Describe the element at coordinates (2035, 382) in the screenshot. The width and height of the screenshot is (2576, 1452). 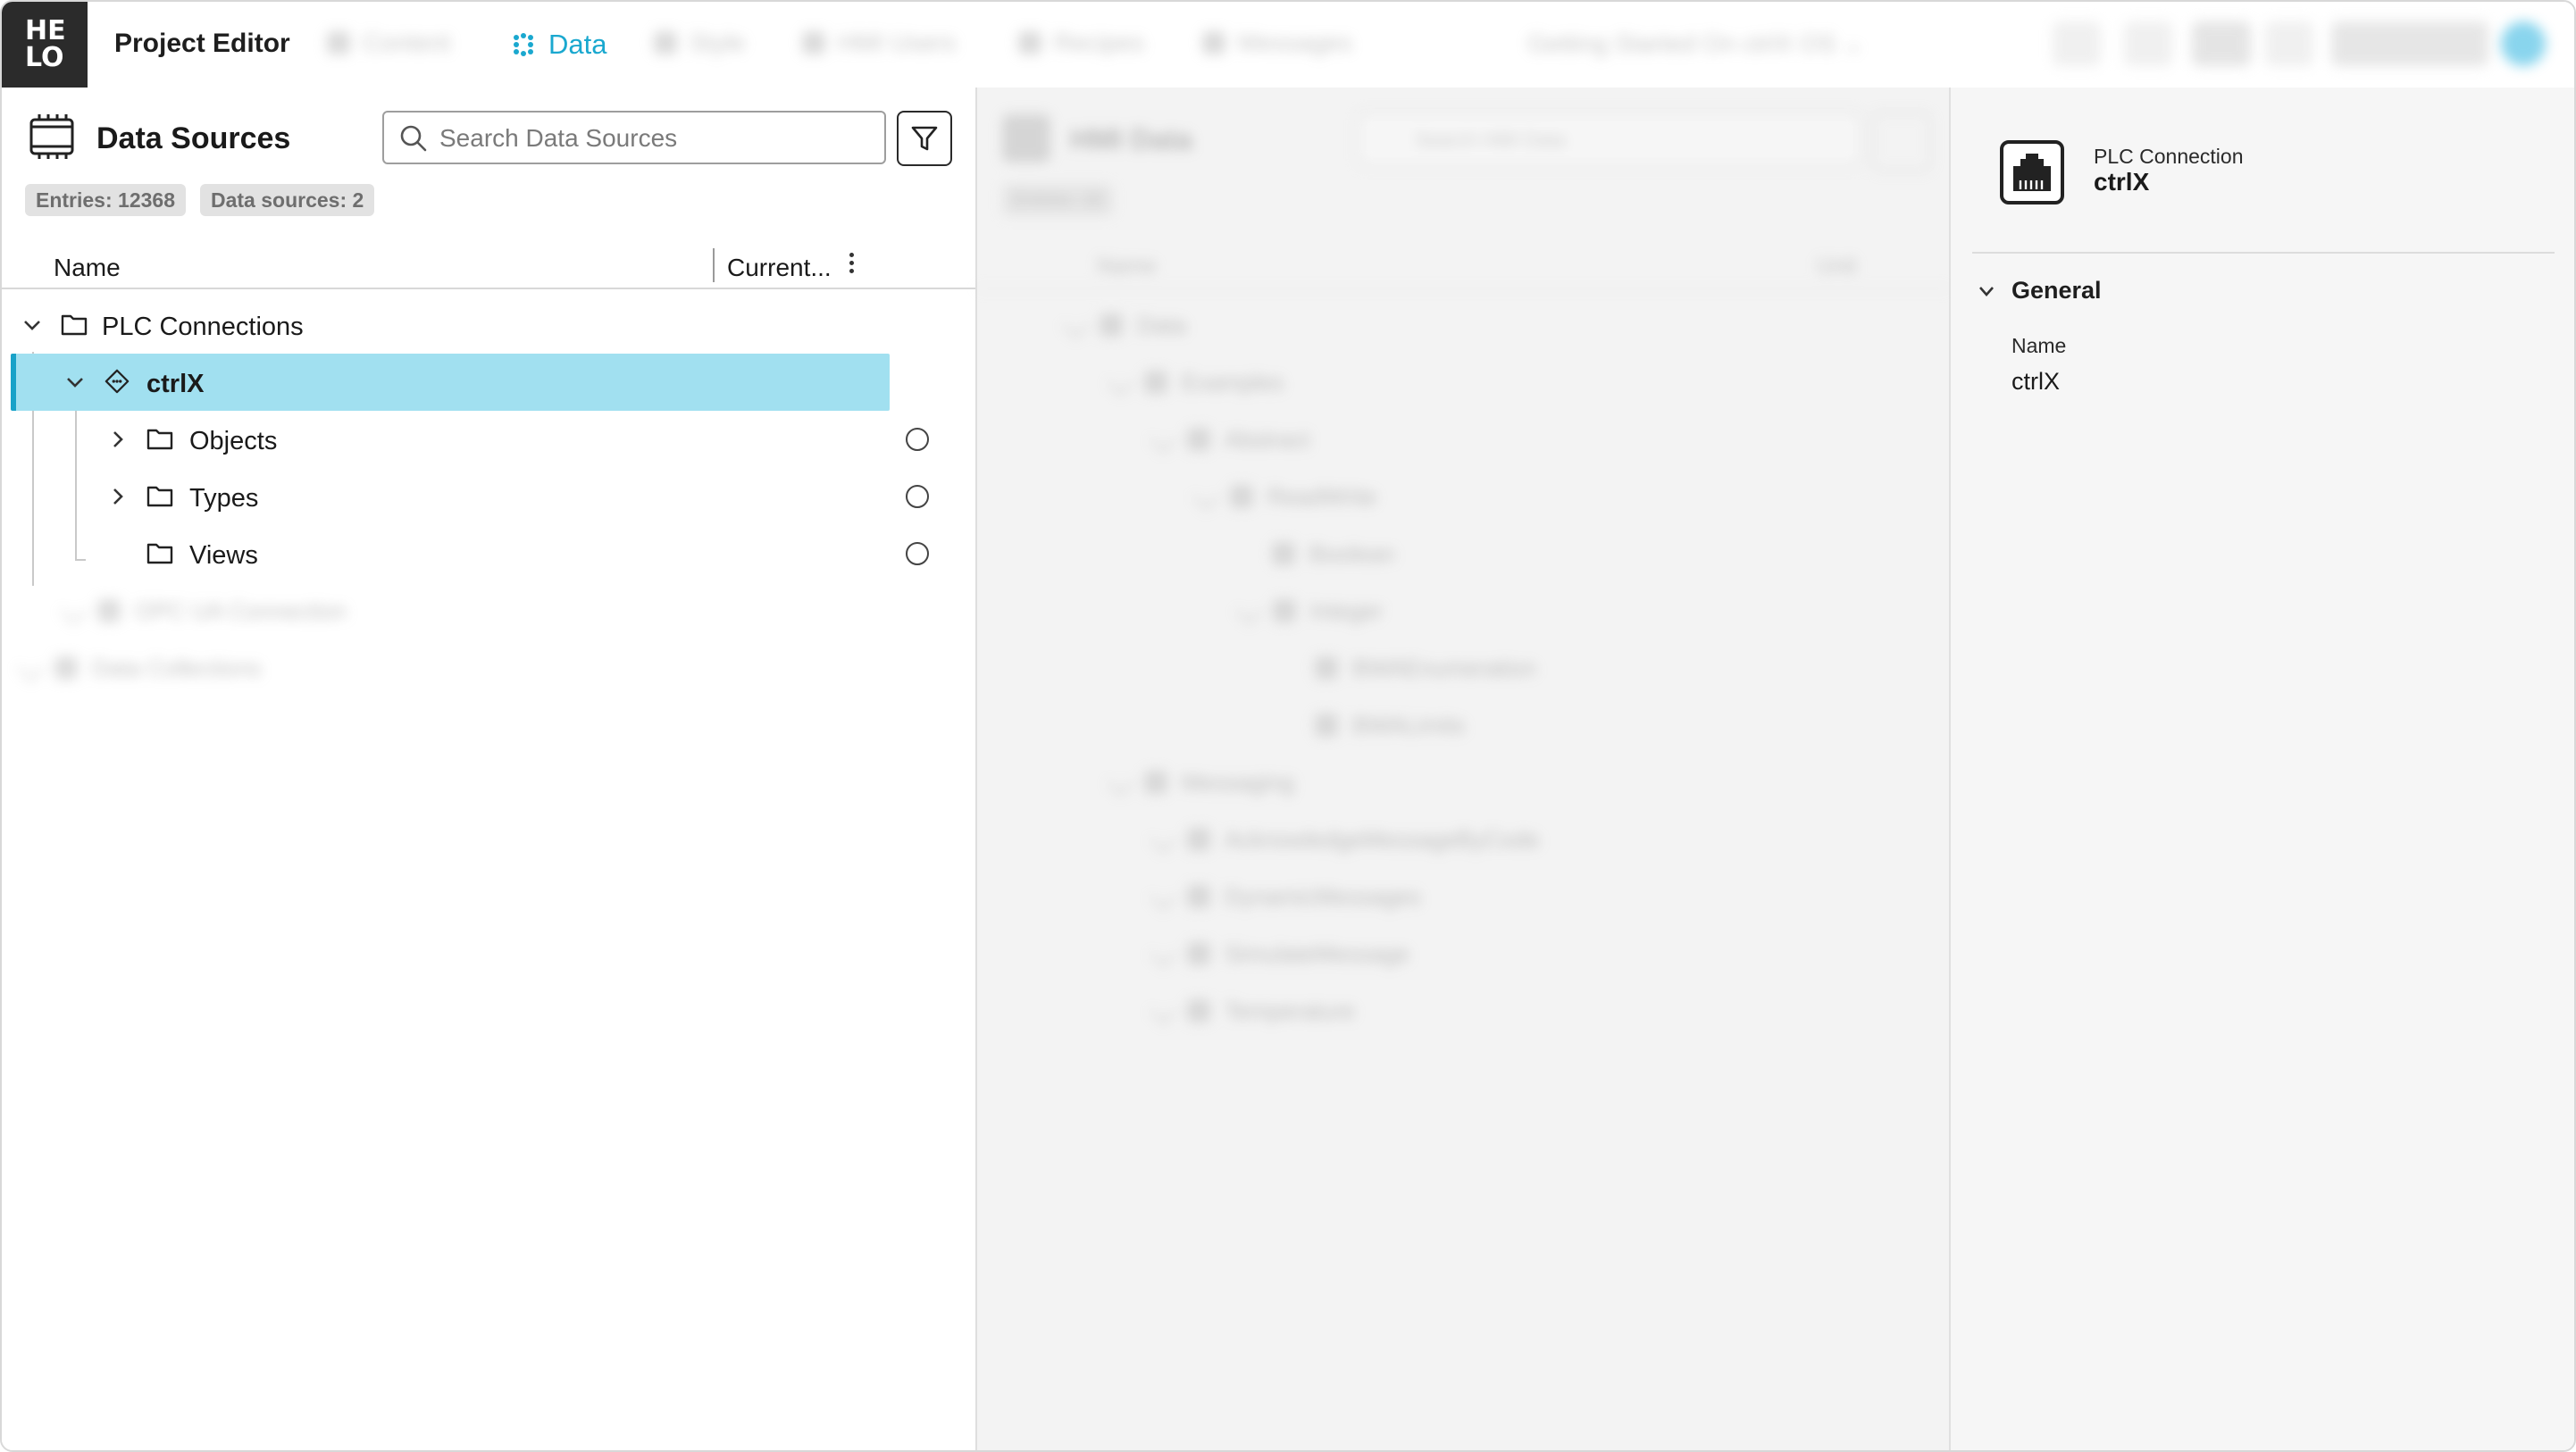
I see `field-name-value: ctrlX` at that location.